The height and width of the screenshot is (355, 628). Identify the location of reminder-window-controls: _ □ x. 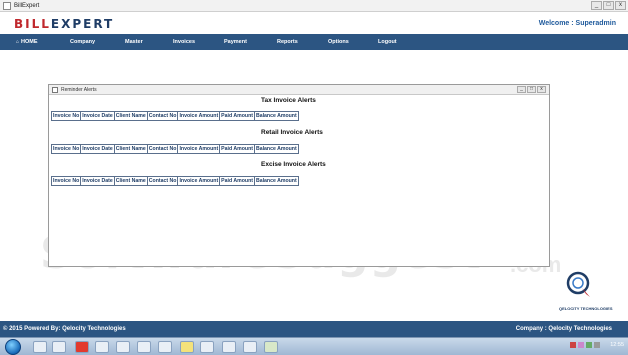
(531, 89).